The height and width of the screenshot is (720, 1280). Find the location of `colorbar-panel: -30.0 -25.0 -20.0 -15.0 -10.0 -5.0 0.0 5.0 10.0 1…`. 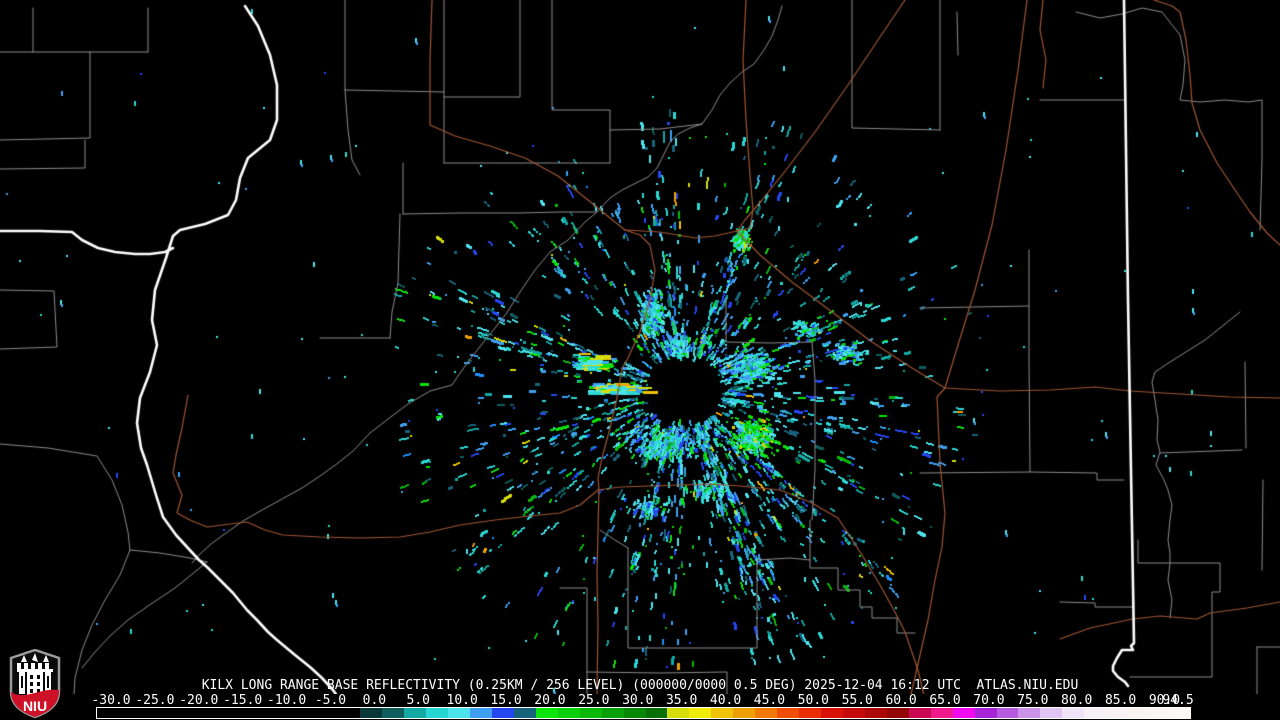

colorbar-panel: -30.0 -25.0 -20.0 -15.0 -10.0 -5.0 0.0 5.0 10.0 1… is located at coordinates (640, 707).